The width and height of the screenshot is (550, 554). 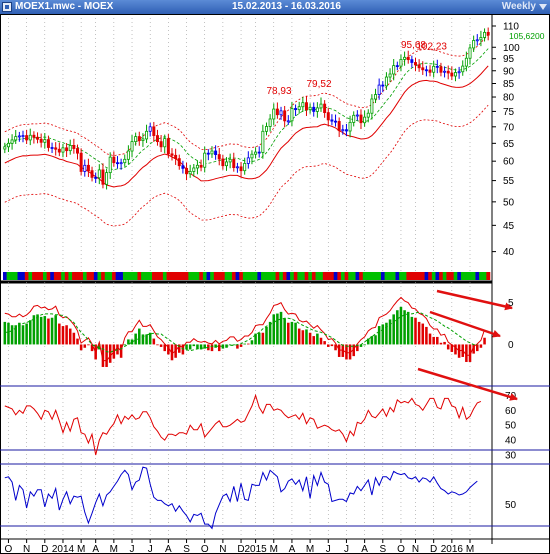 I want to click on macd-tick-label: 0, so click(x=511, y=345).